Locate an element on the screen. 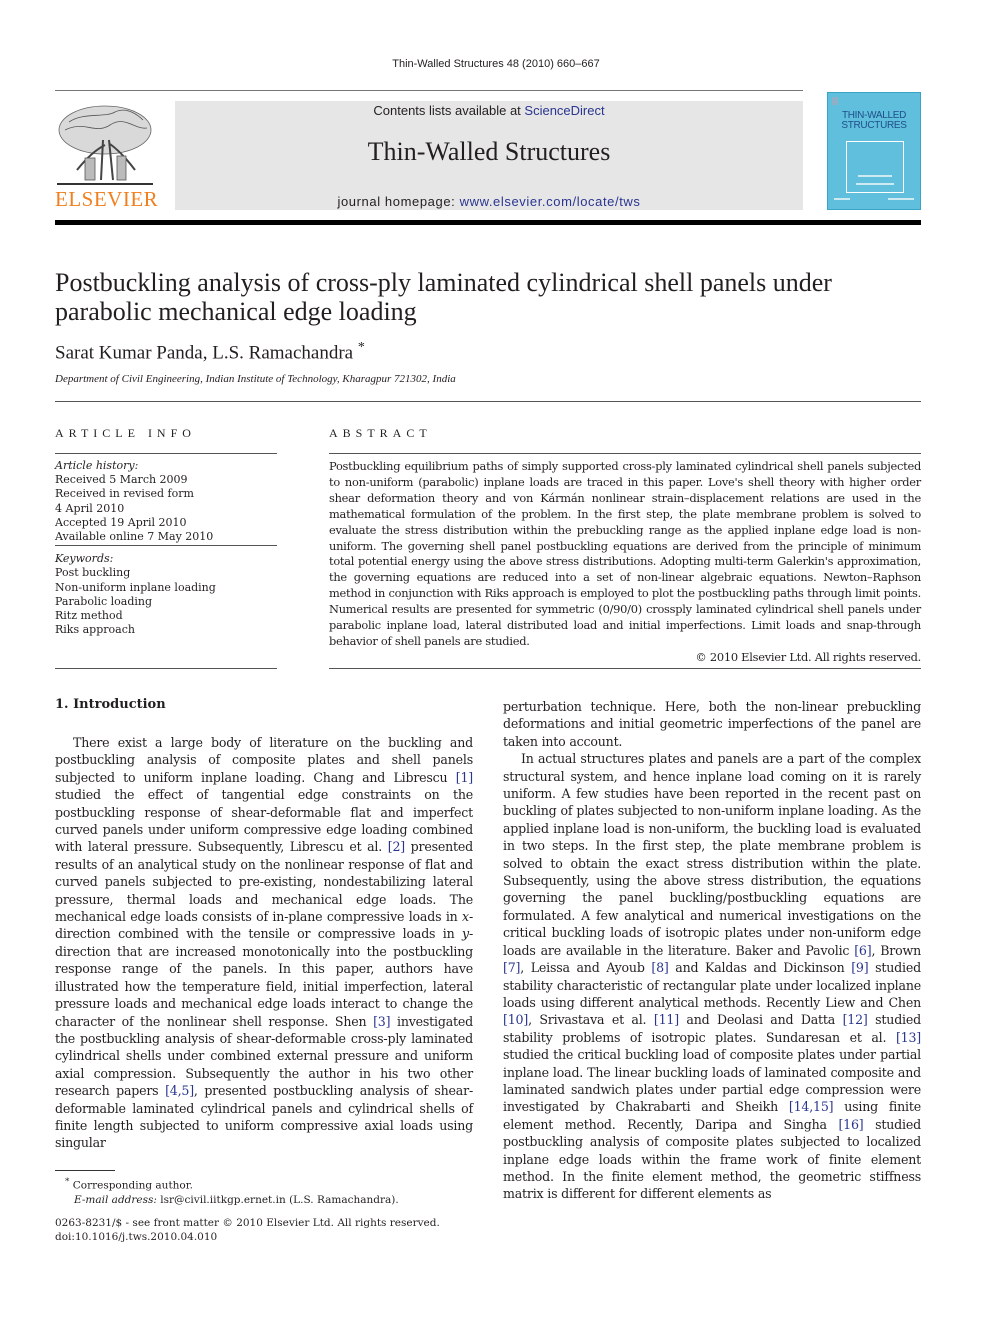 Image resolution: width=992 pixels, height=1323 pixels. article-info-heading: ARTICLE INFO is located at coordinates (125, 433).